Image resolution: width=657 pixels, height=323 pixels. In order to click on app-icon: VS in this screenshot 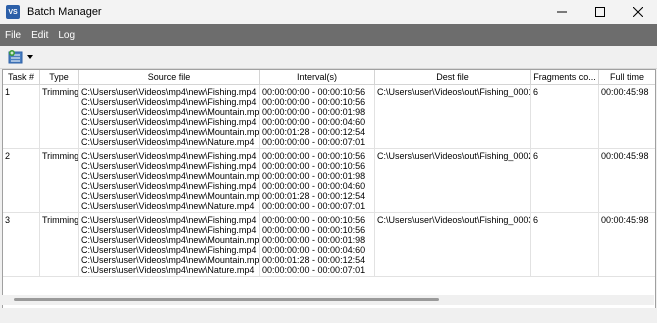, I will do `click(13, 12)`.